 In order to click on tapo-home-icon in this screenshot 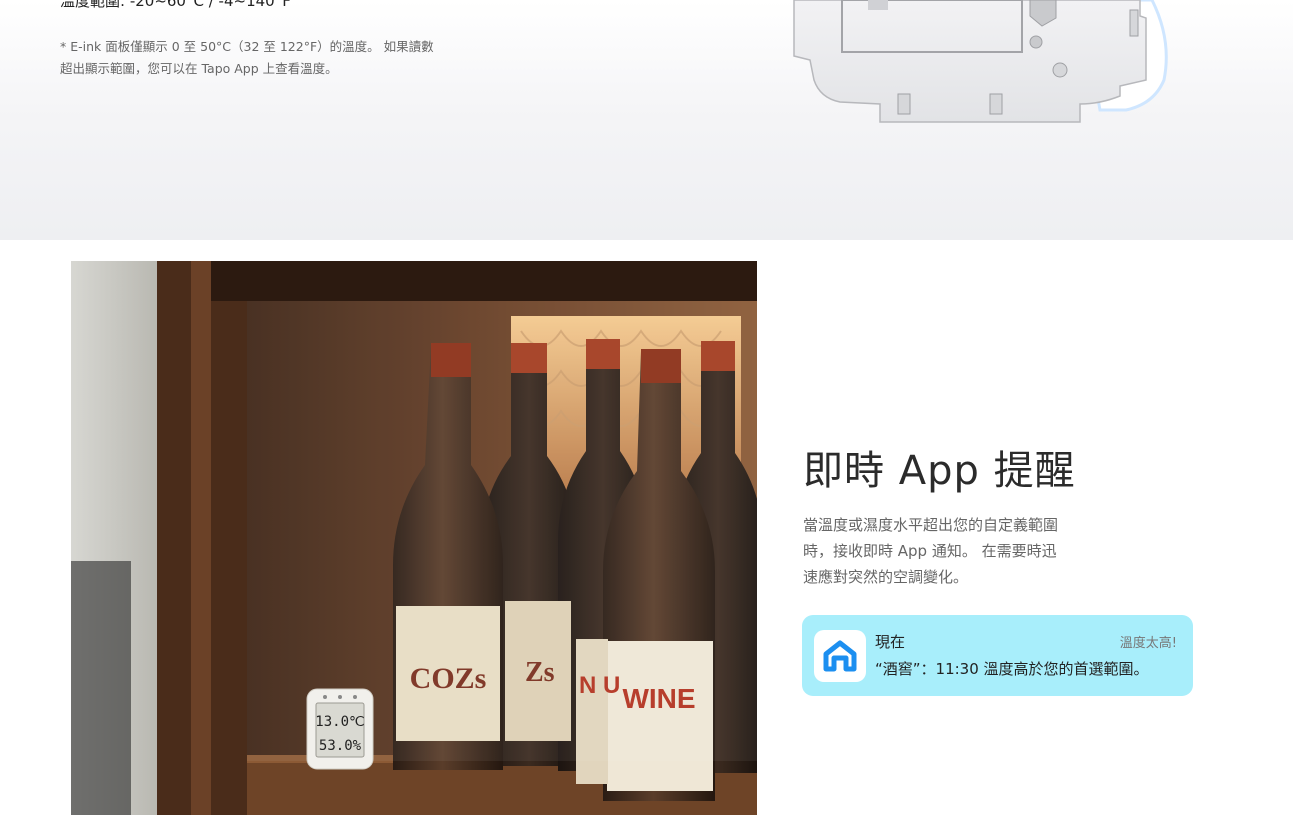, I will do `click(840, 656)`.